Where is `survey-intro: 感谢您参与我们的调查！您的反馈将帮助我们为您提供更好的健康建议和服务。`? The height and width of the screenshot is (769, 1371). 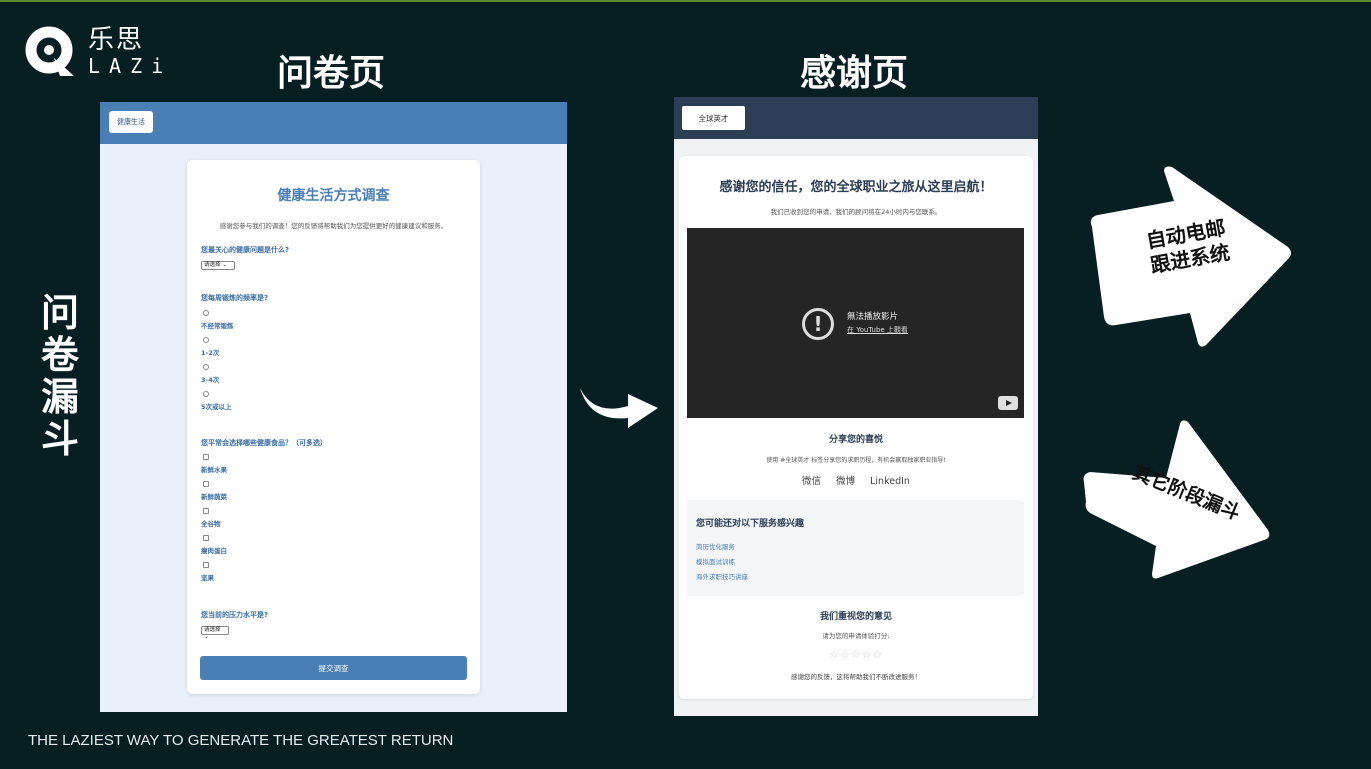 survey-intro: 感谢您参与我们的调查！您的反馈将帮助我们为您提供更好的健康建议和服务。 is located at coordinates (333, 226).